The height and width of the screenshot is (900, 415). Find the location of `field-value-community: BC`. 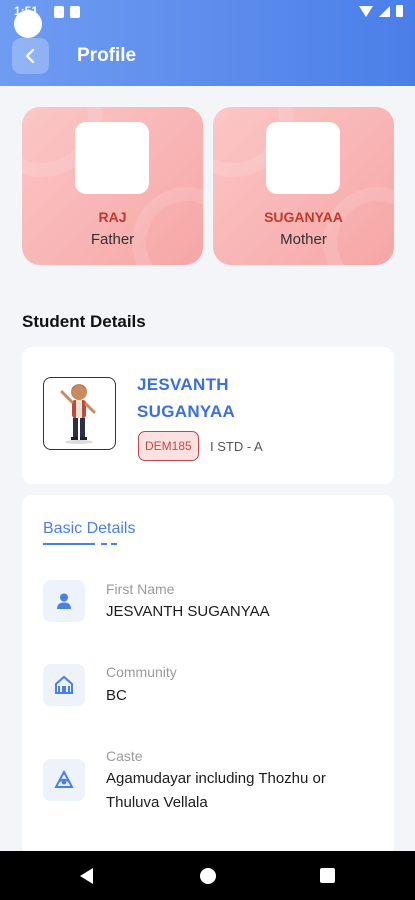

field-value-community: BC is located at coordinates (116, 695).